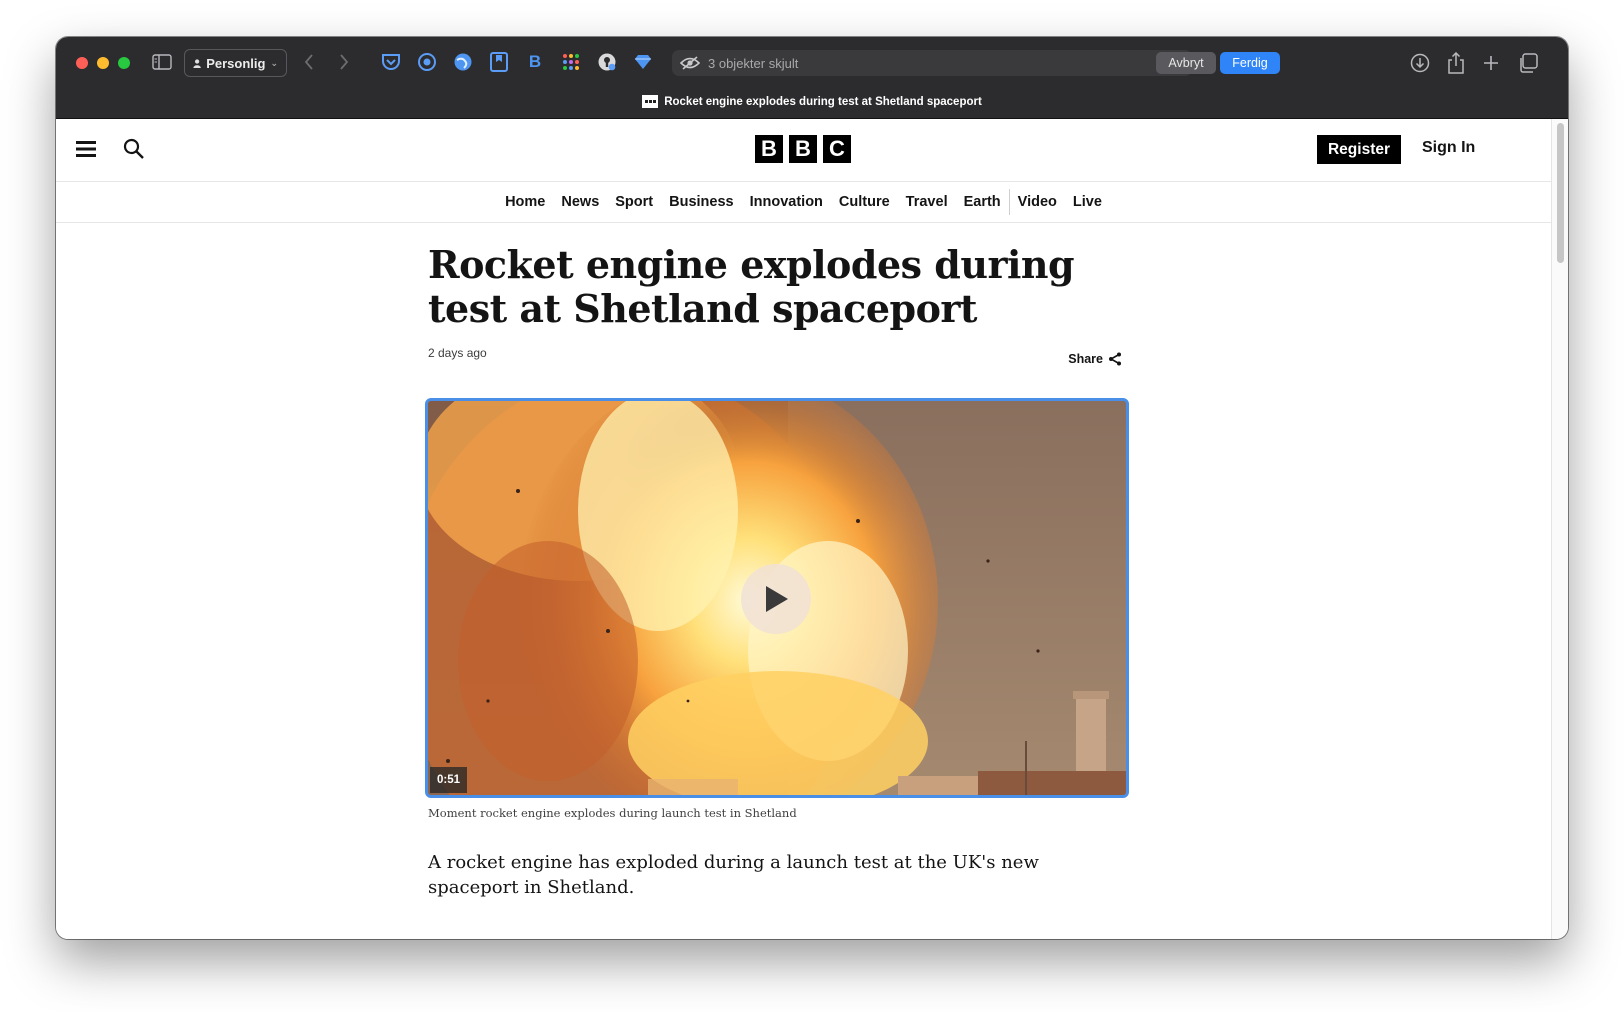  What do you see at coordinates (449, 780) in the screenshot?
I see `video-duration-badge: 0:51` at bounding box center [449, 780].